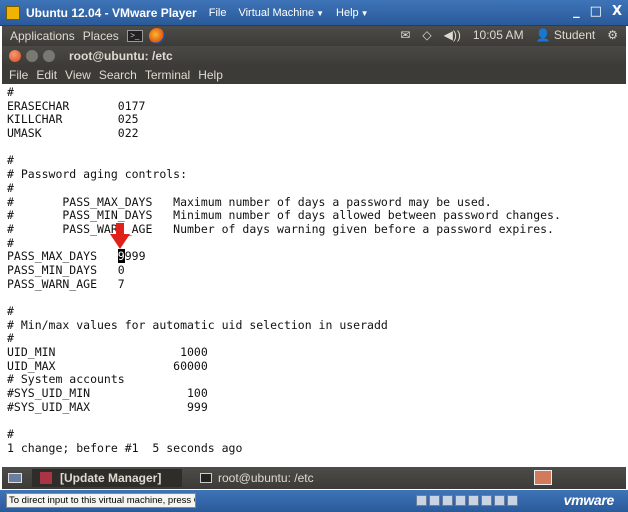  Describe the element at coordinates (405, 35) in the screenshot. I see `mail-icon: ✉` at that location.